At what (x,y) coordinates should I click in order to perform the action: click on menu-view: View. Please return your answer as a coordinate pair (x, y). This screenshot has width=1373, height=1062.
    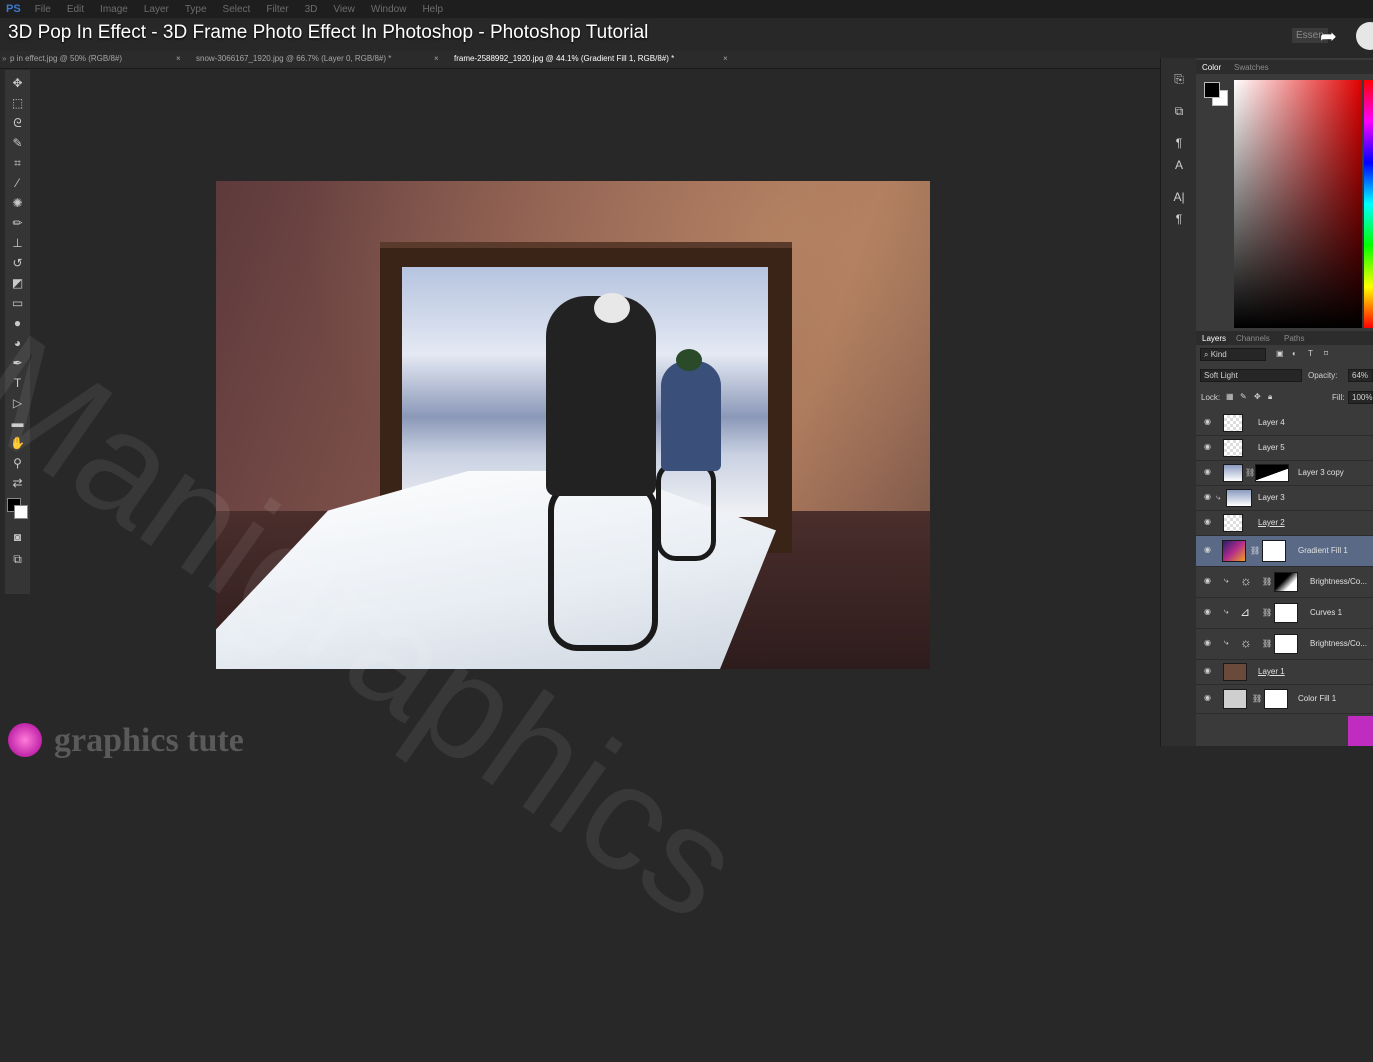
    Looking at the image, I should click on (344, 9).